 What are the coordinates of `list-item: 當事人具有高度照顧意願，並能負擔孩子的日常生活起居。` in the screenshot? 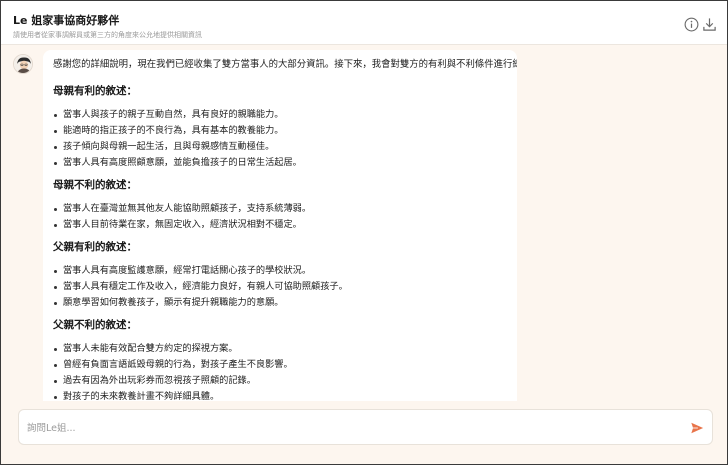 It's located at (280, 163).